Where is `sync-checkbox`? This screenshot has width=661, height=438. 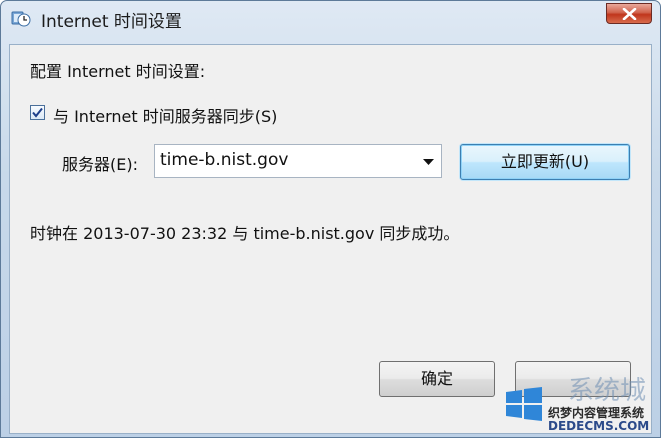 sync-checkbox is located at coordinates (37, 112).